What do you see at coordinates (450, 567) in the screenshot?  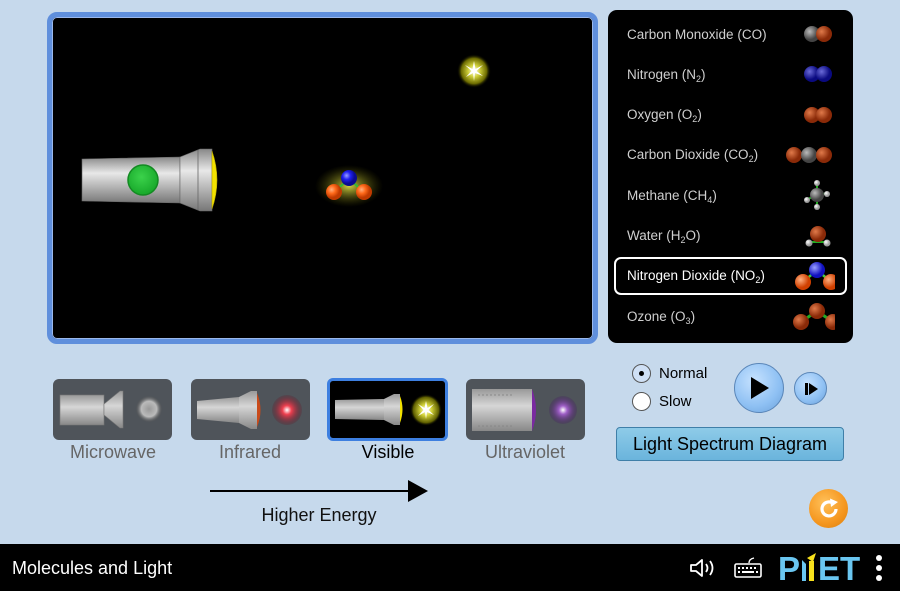 I see `navigation-bar: Molecules and Light P ET` at bounding box center [450, 567].